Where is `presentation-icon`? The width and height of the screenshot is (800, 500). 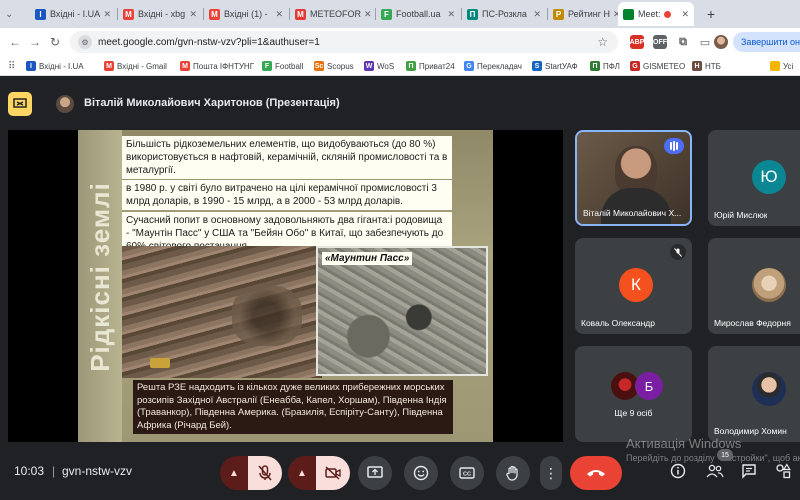
presentation-icon is located at coordinates (20, 104).